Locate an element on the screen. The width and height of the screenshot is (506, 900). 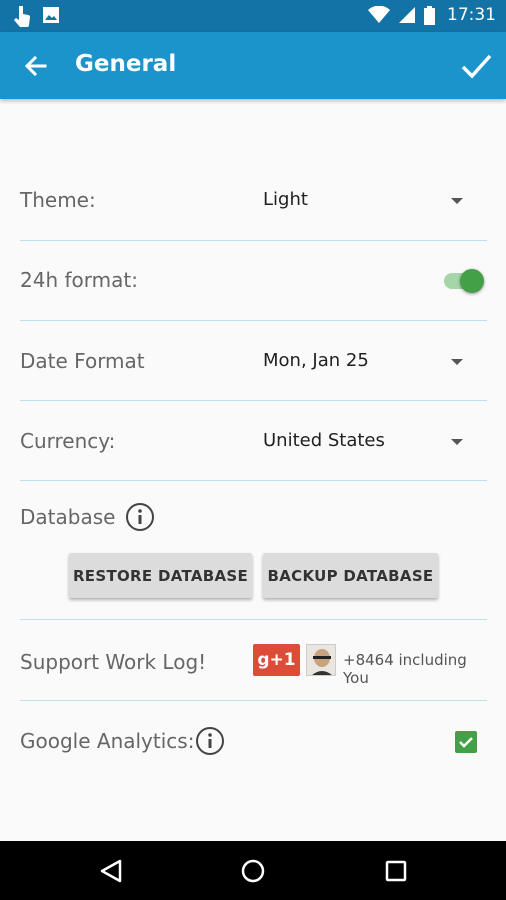
analytics-checkbox is located at coordinates (466, 742).